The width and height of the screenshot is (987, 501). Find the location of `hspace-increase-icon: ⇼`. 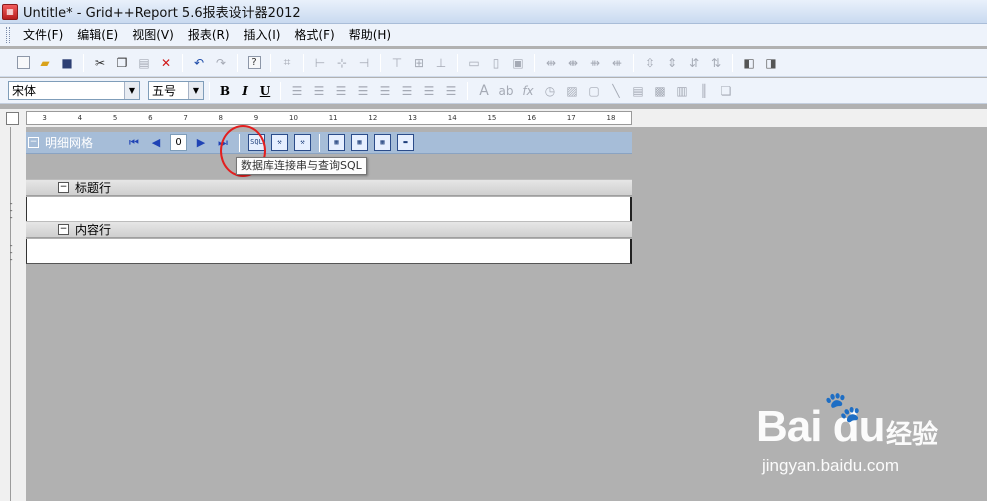

hspace-increase-icon: ⇼ is located at coordinates (573, 63).